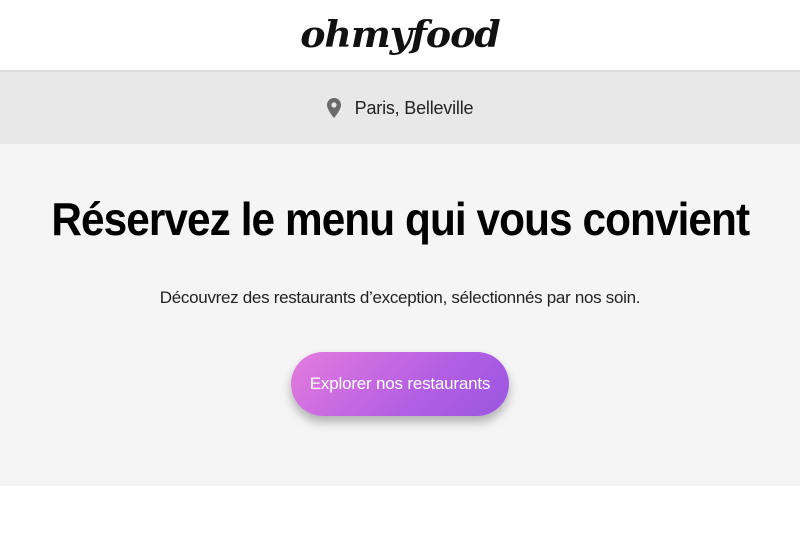  I want to click on page-title: Réservez le menu qui vous convient, so click(400, 219).